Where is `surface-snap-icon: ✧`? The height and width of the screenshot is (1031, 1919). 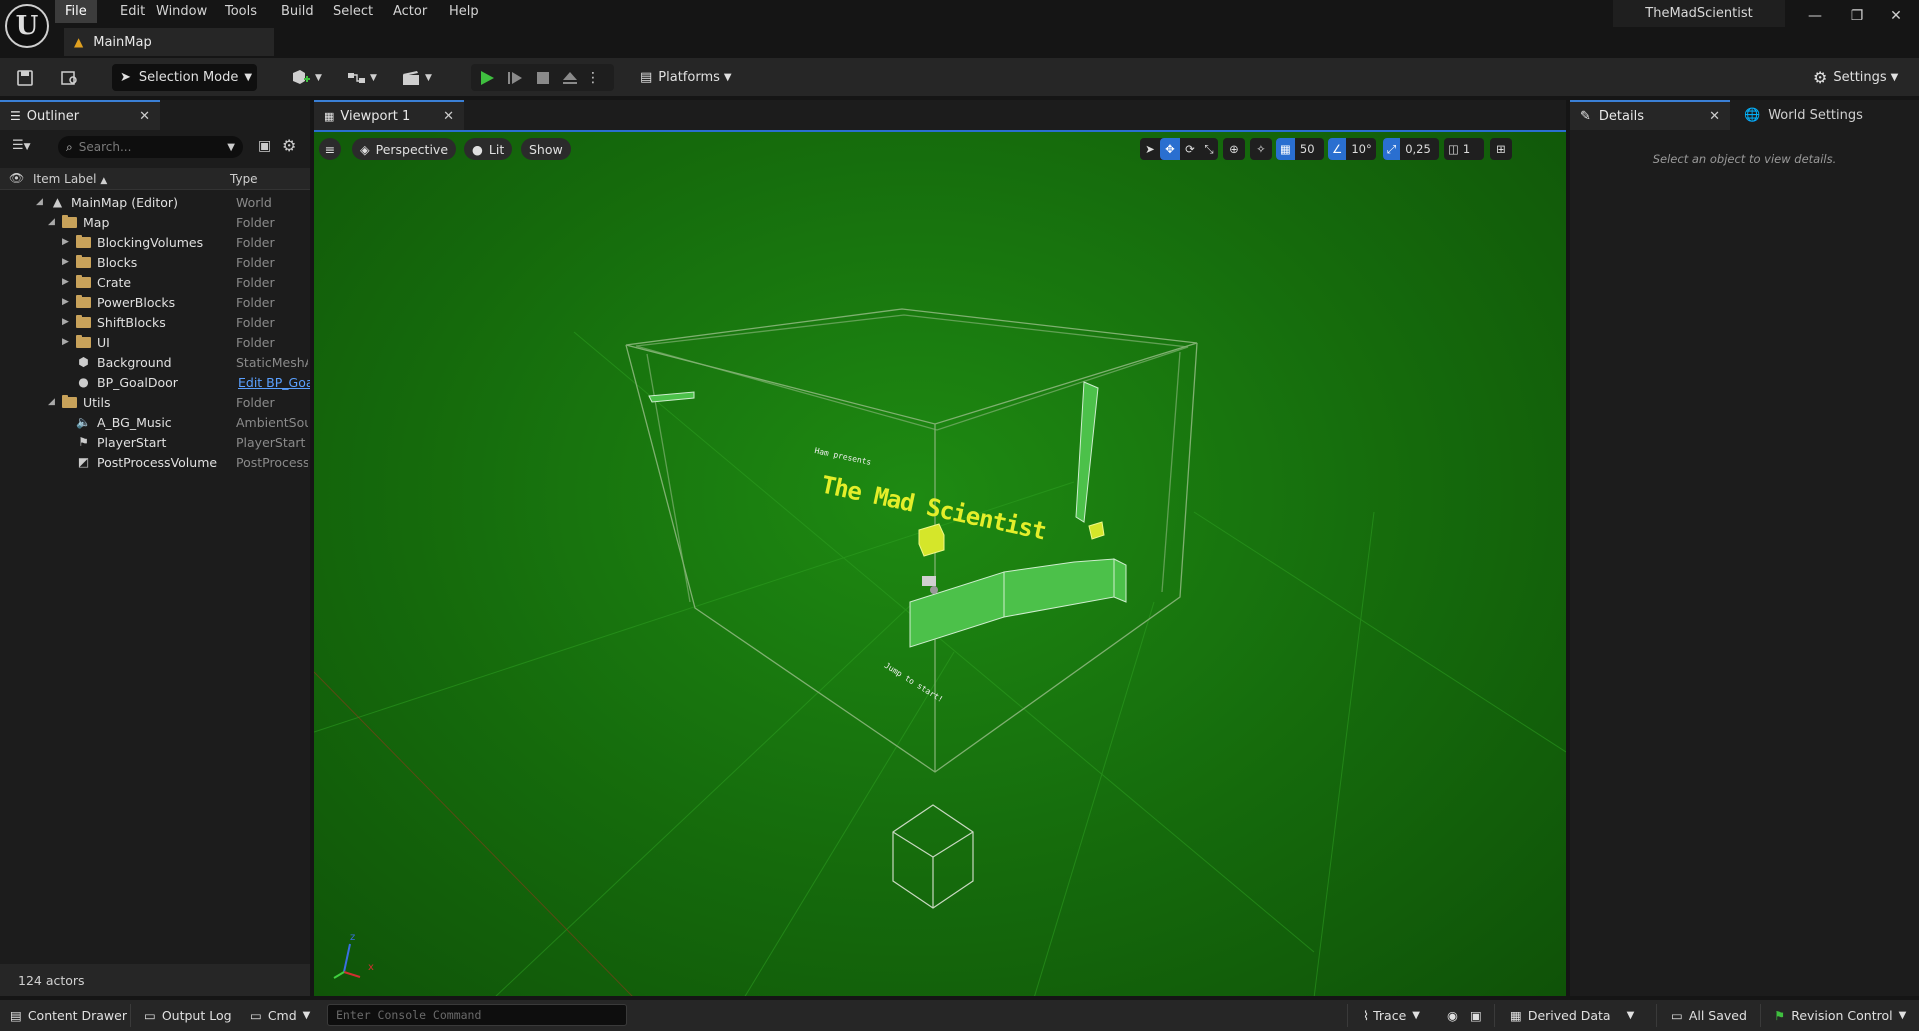 surface-snap-icon: ✧ is located at coordinates (1261, 149).